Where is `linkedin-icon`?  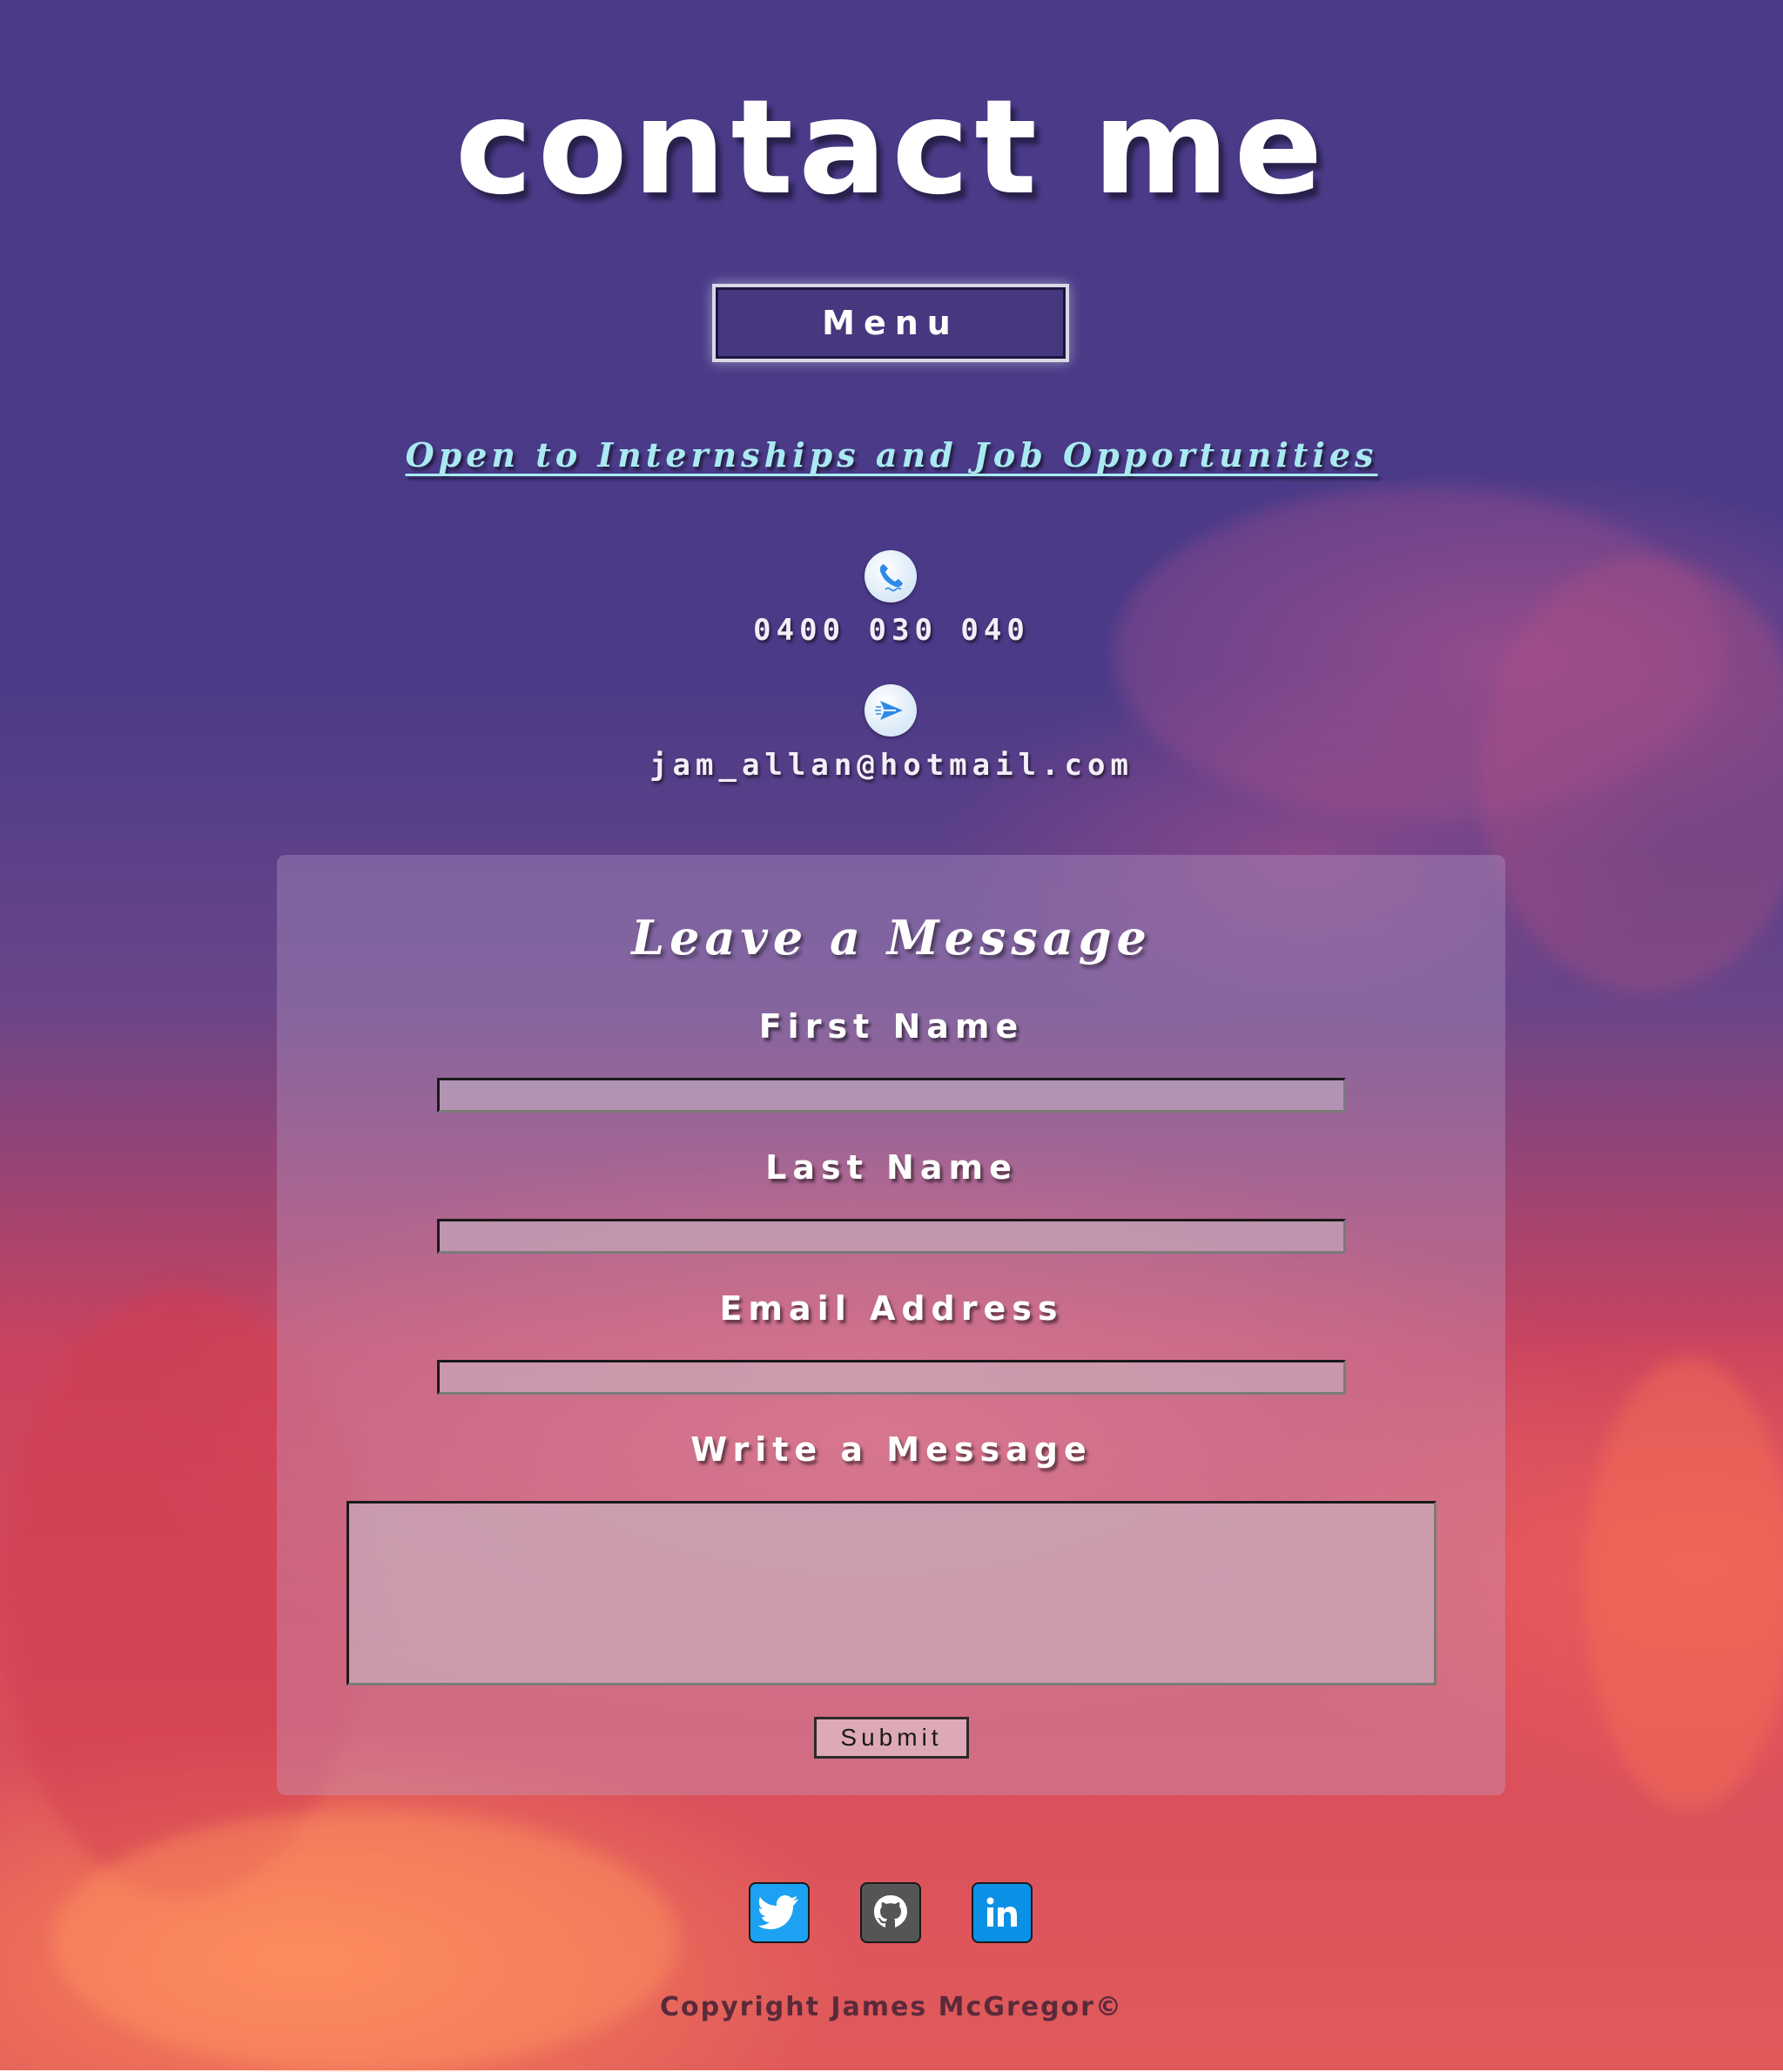 linkedin-icon is located at coordinates (1002, 1912).